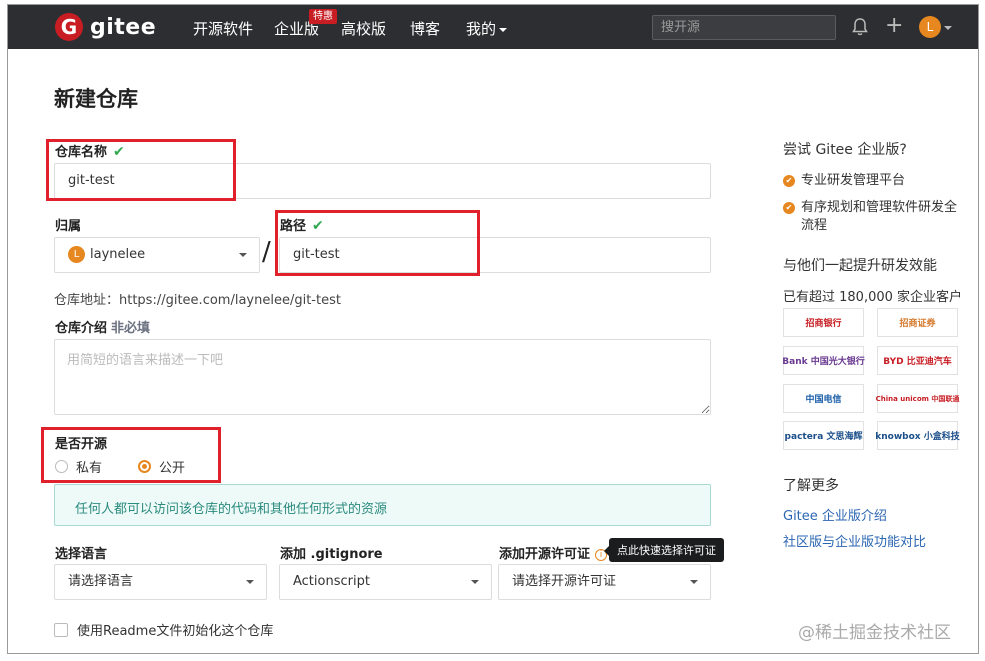 The width and height of the screenshot is (985, 661). I want to click on license-select-value: 请选择开源许可证, so click(564, 581).